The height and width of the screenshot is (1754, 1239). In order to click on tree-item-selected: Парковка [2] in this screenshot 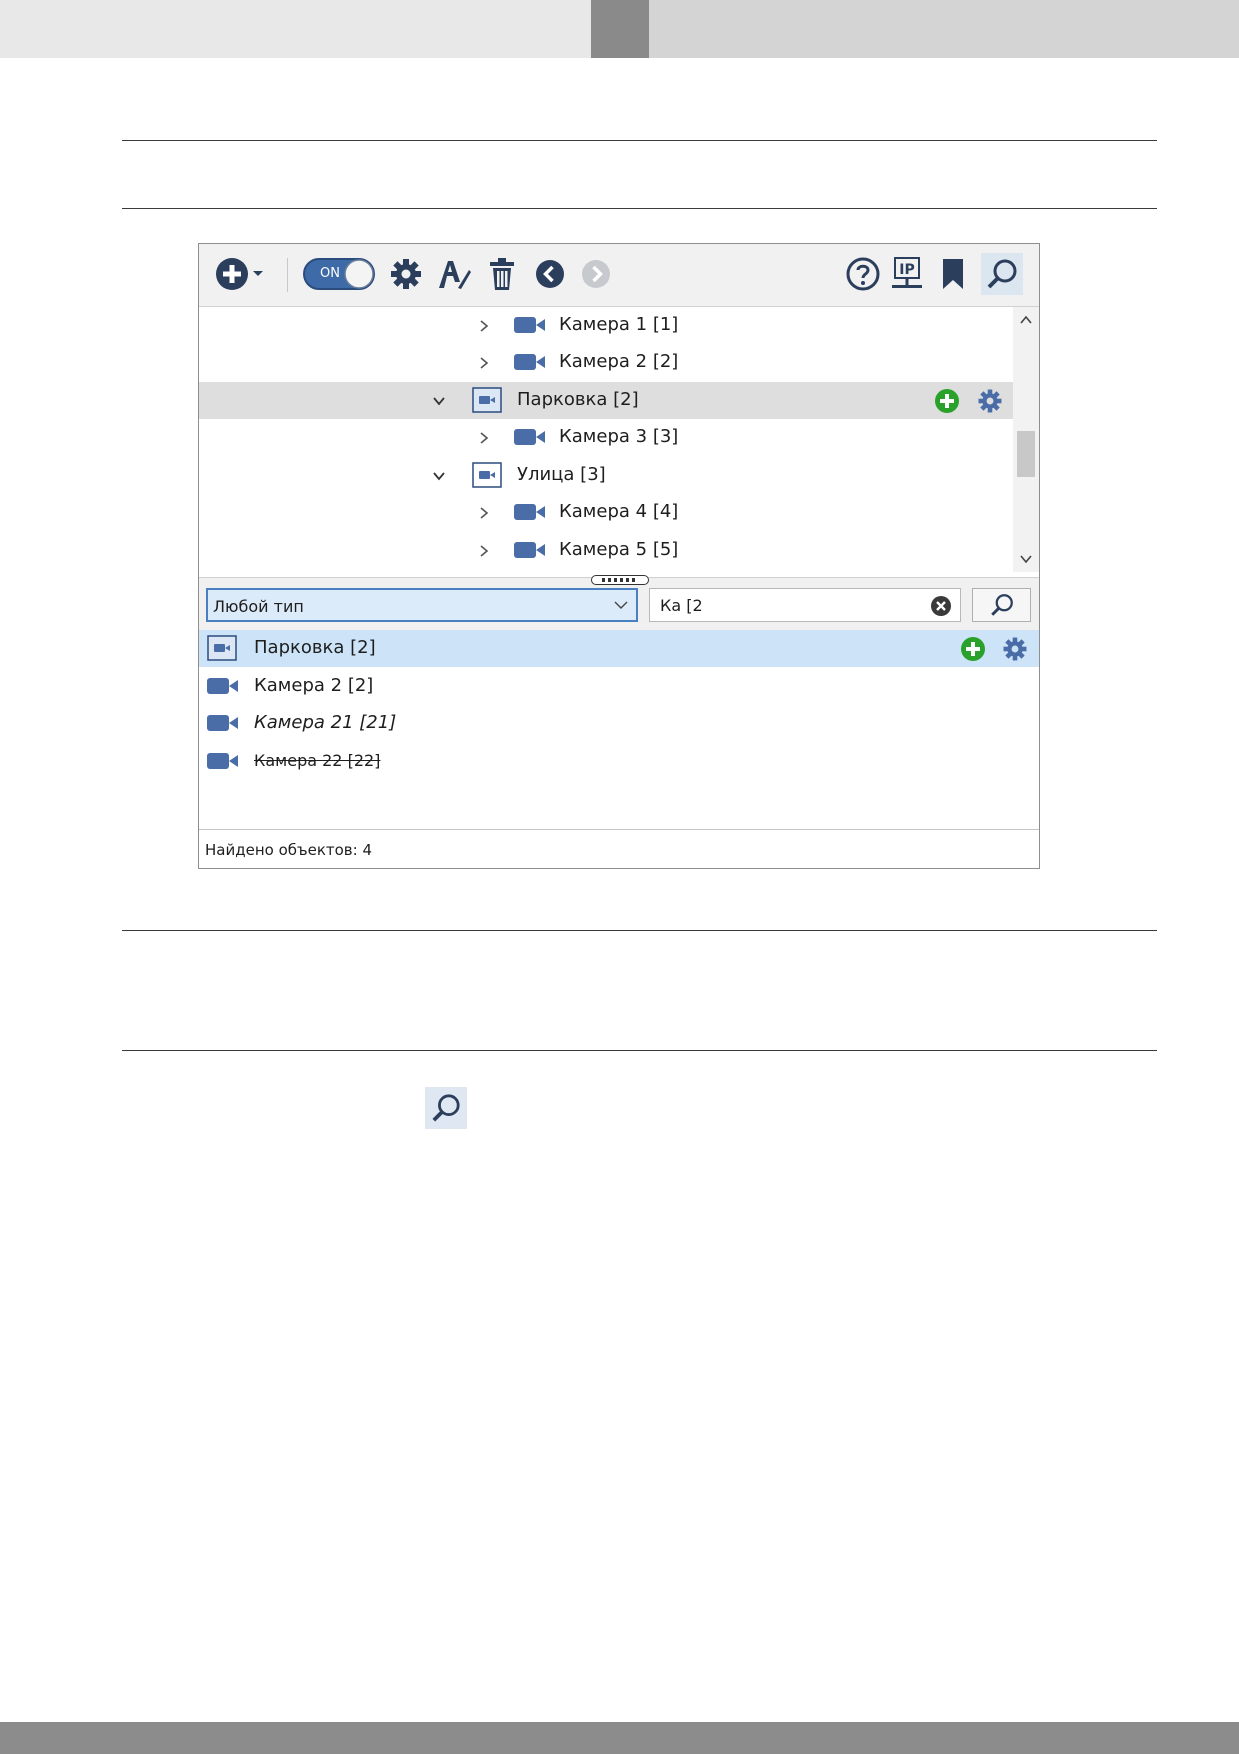, I will do `click(606, 400)`.